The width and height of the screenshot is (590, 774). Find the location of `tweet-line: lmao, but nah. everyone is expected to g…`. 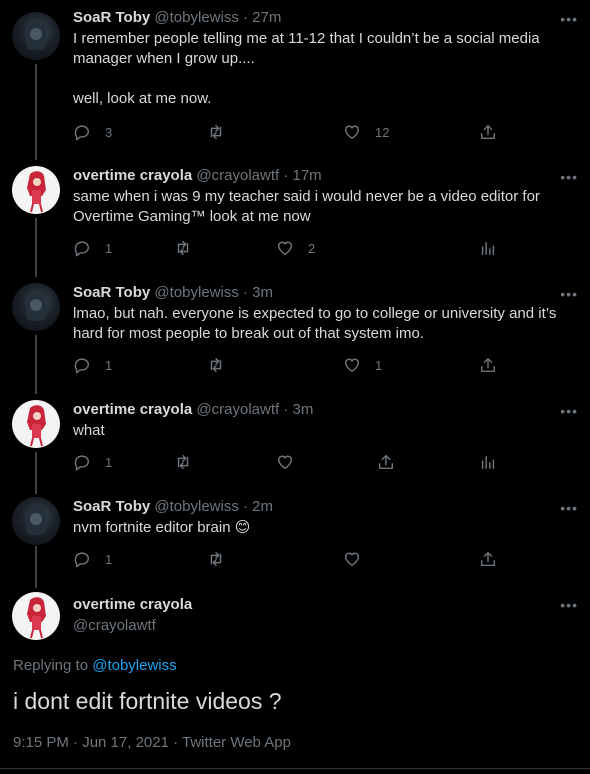

tweet-line: lmao, but nah. everyone is expected to g… is located at coordinates (315, 313).